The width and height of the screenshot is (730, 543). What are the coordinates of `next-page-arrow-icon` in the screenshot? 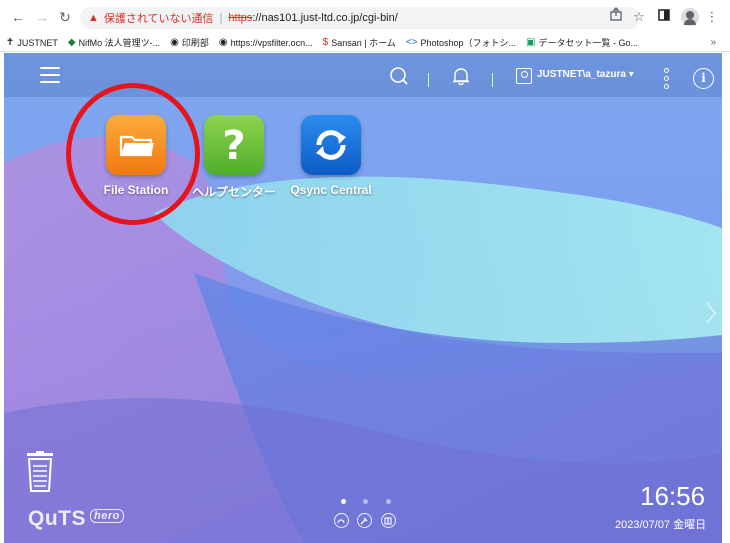 It's located at (711, 313).